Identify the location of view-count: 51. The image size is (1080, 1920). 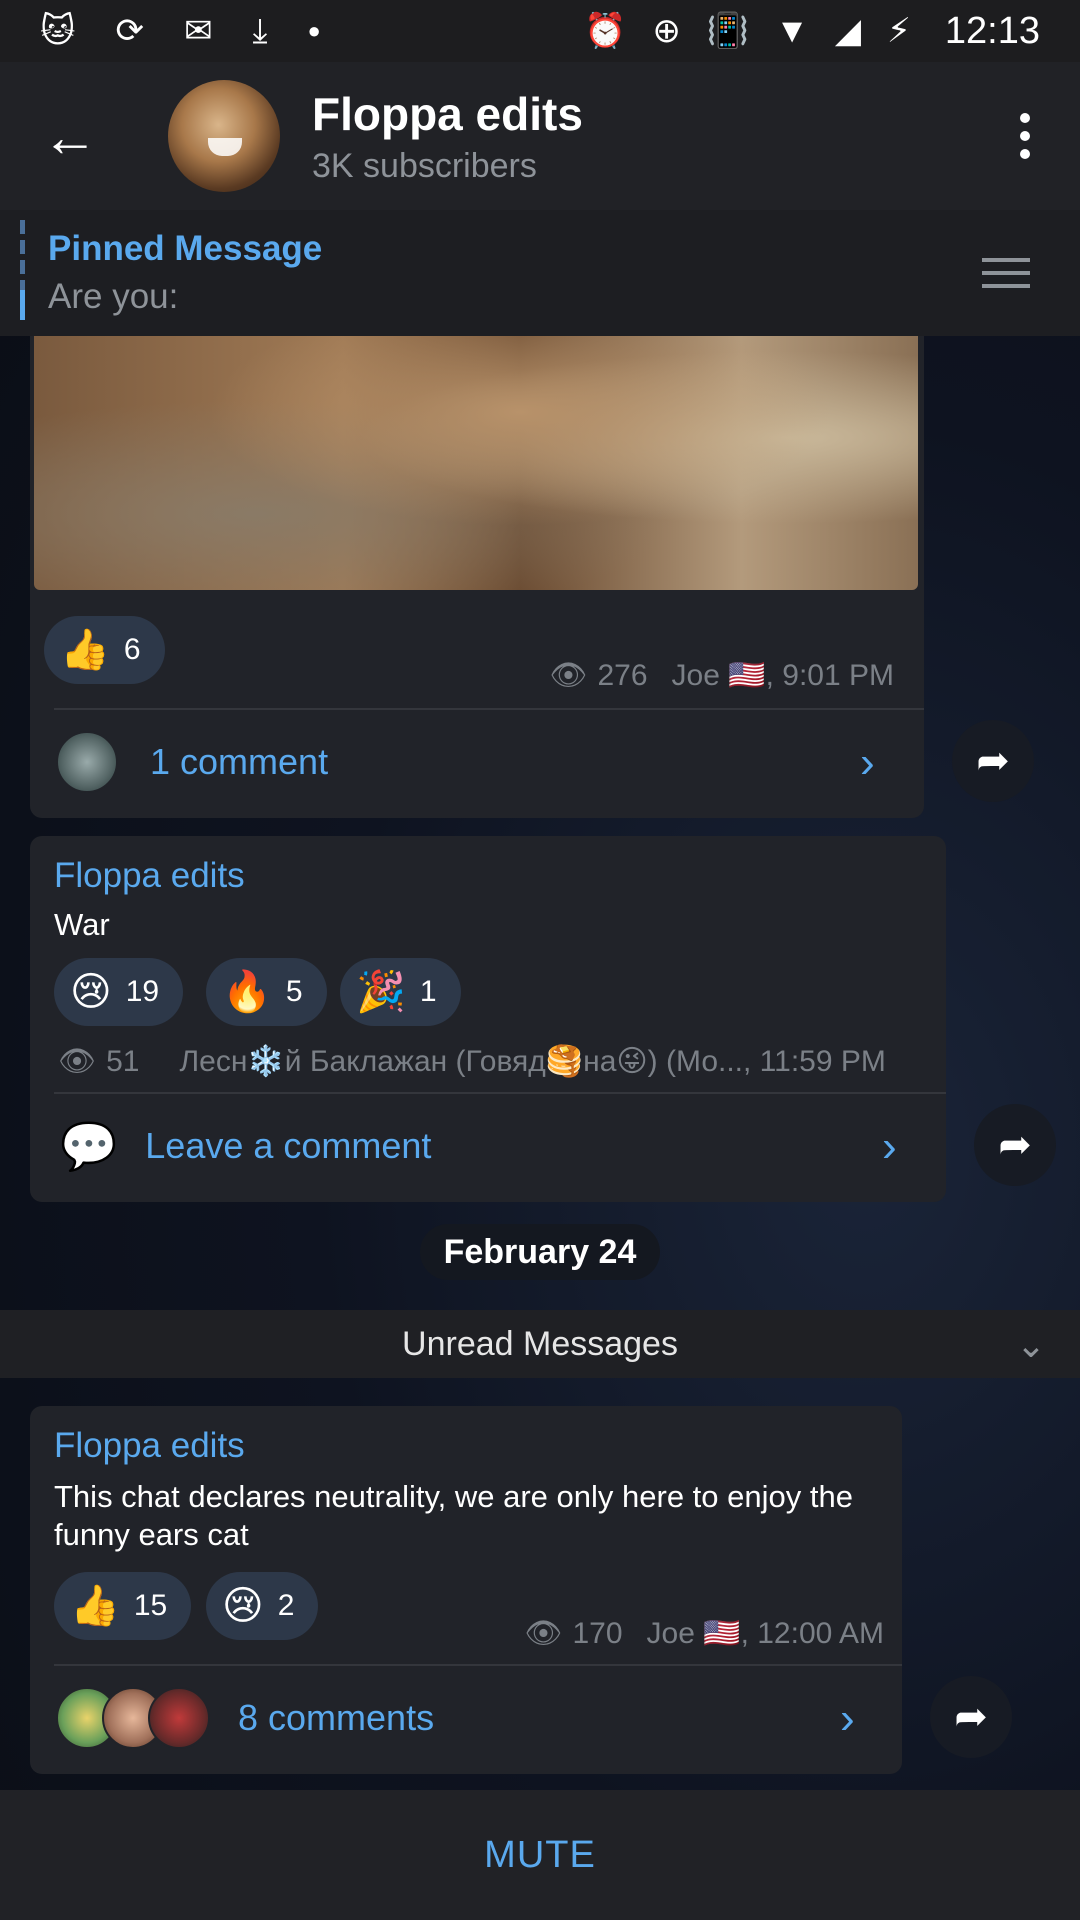
(123, 1061).